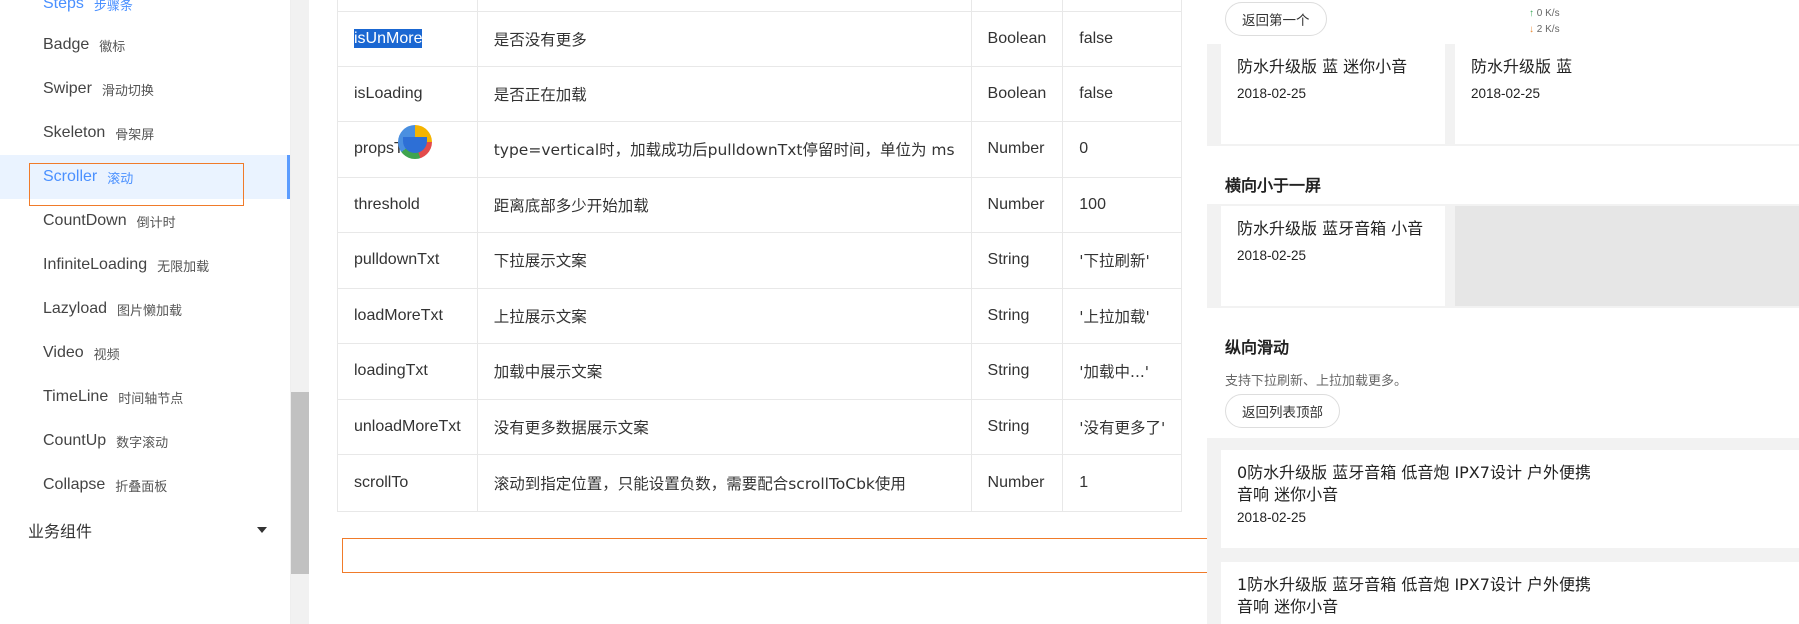 This screenshot has height=624, width=1799. Describe the element at coordinates (1257, 347) in the screenshot. I see `section-title-vertical: 纵向滑动` at that location.